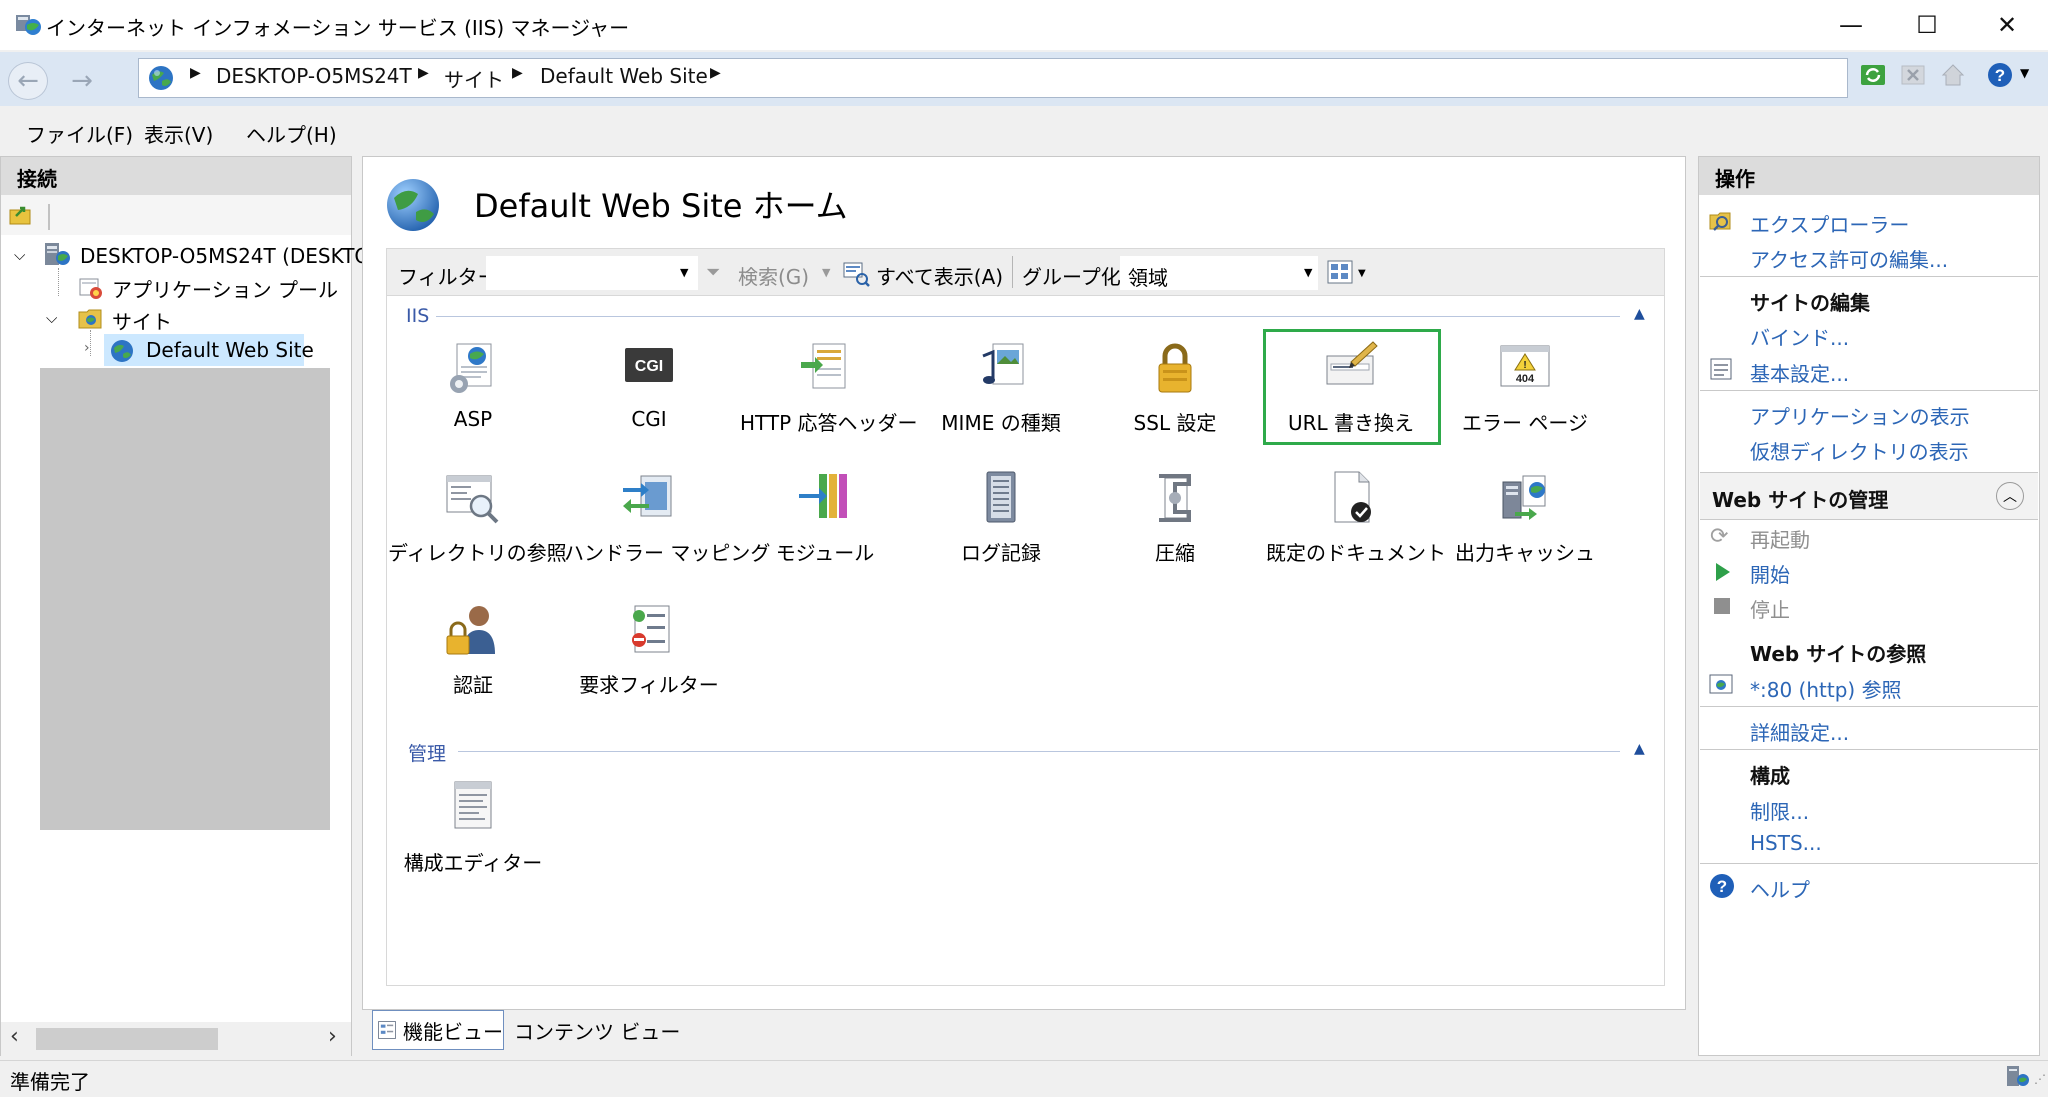 The image size is (2048, 1097). Describe the element at coordinates (127, 1039) in the screenshot. I see `scrollbar-thumb` at that location.